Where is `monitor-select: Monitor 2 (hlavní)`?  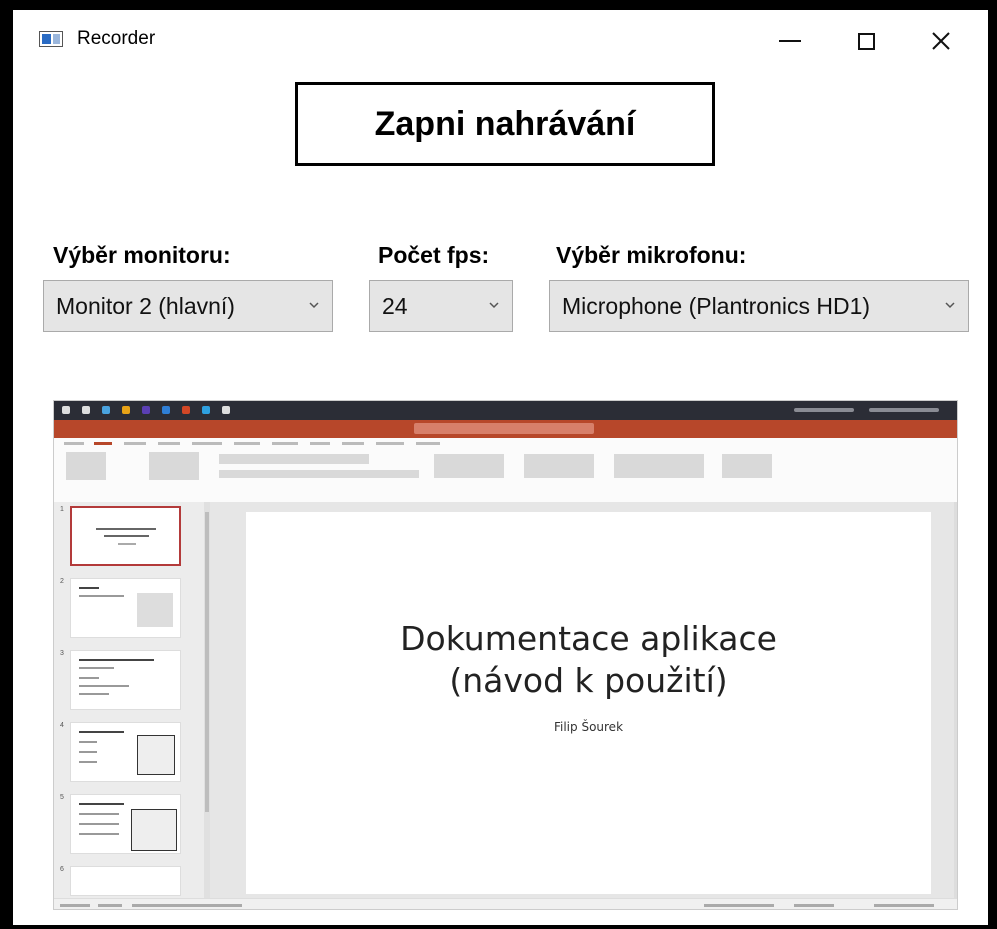 monitor-select: Monitor 2 (hlavní) is located at coordinates (188, 306).